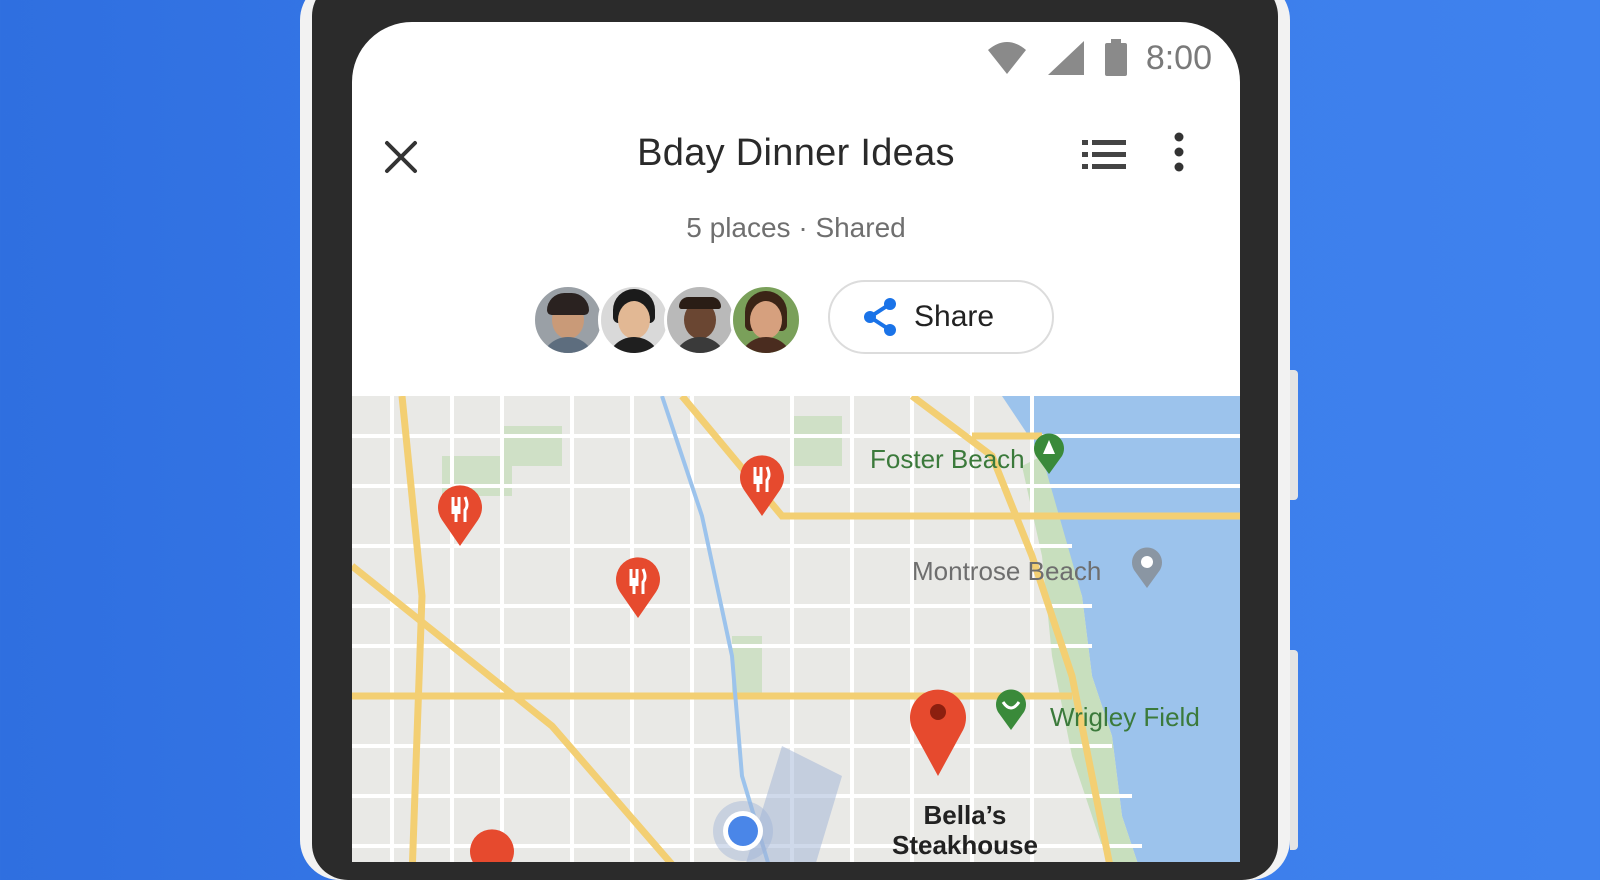  Describe the element at coordinates (796, 157) in the screenshot. I see `app-bar: Bday Dinner Ideas` at that location.